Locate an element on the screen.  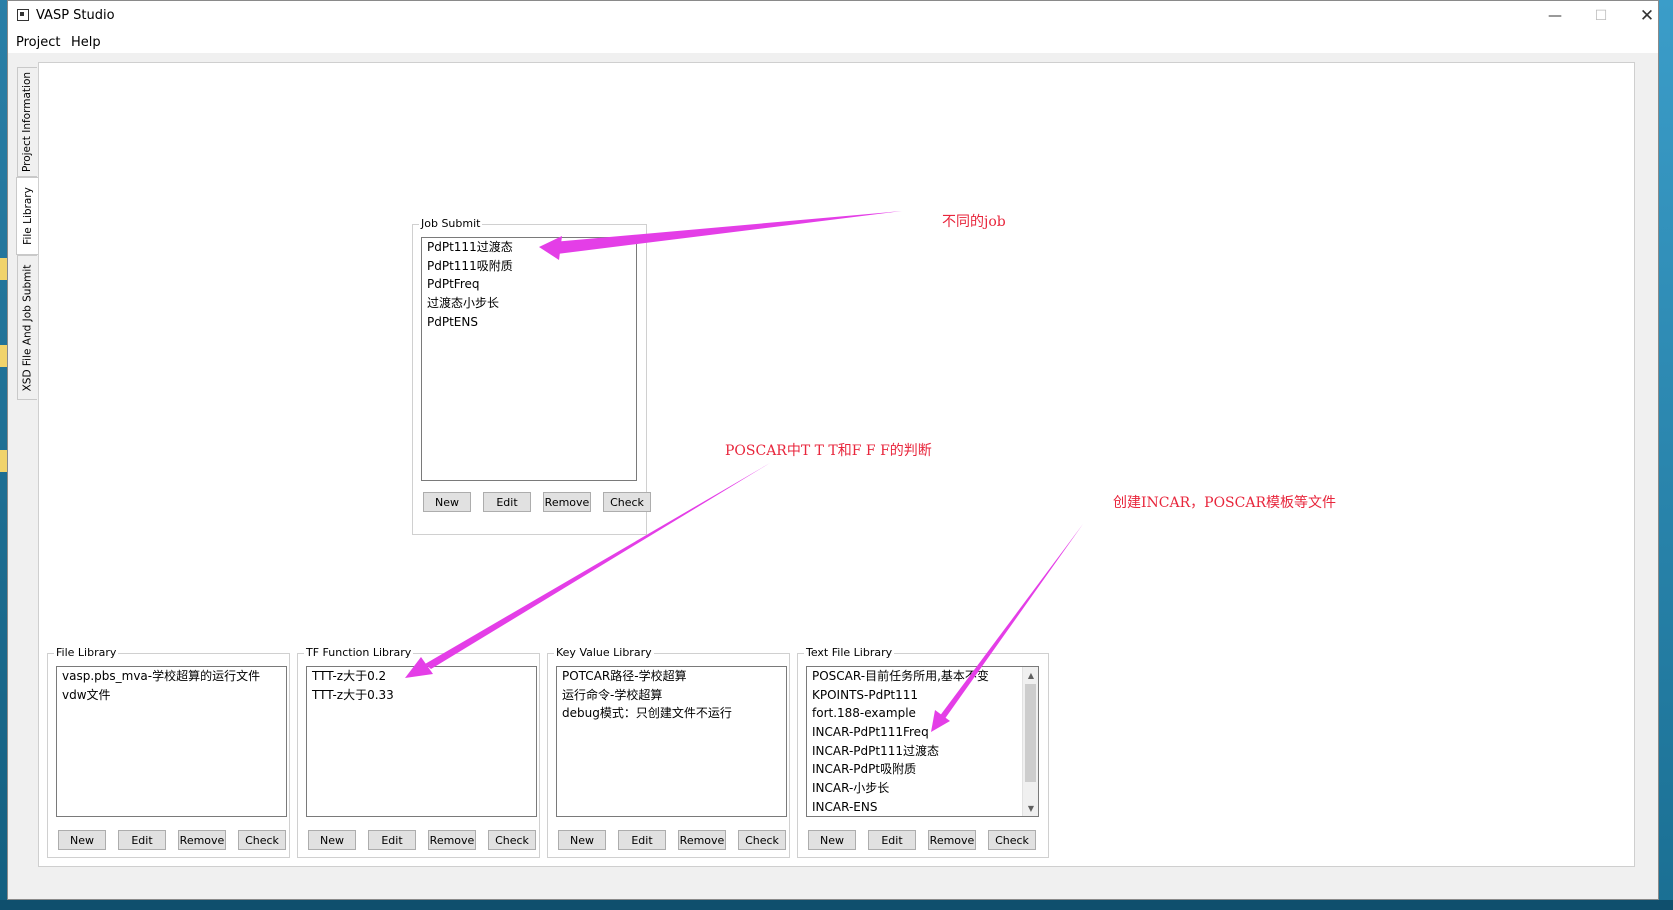
list-item: debug模式：只创建文件不运行 is located at coordinates (671, 713).